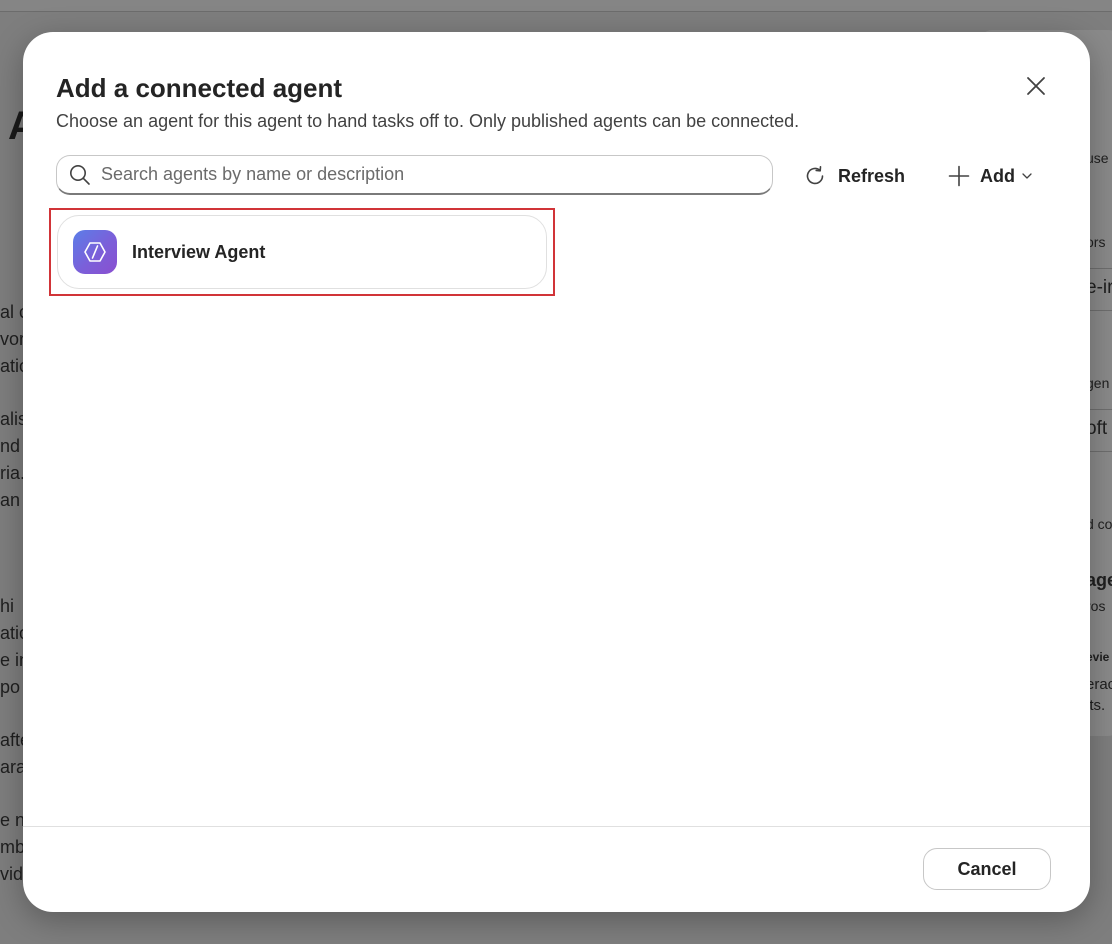 This screenshot has height=944, width=1112. Describe the element at coordinates (10, 687) in the screenshot. I see `background-text-fragment: po` at that location.